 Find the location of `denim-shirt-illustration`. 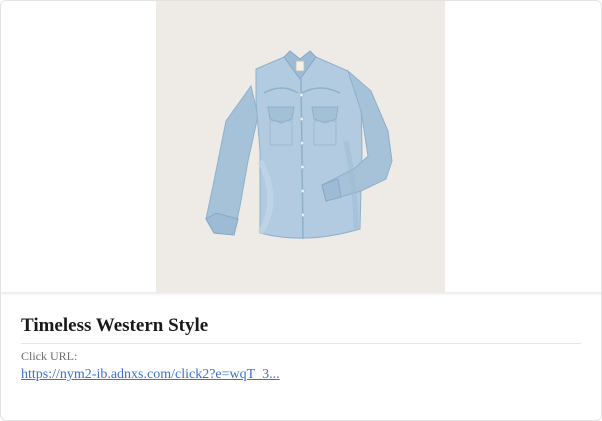

denim-shirt-illustration is located at coordinates (299, 145).